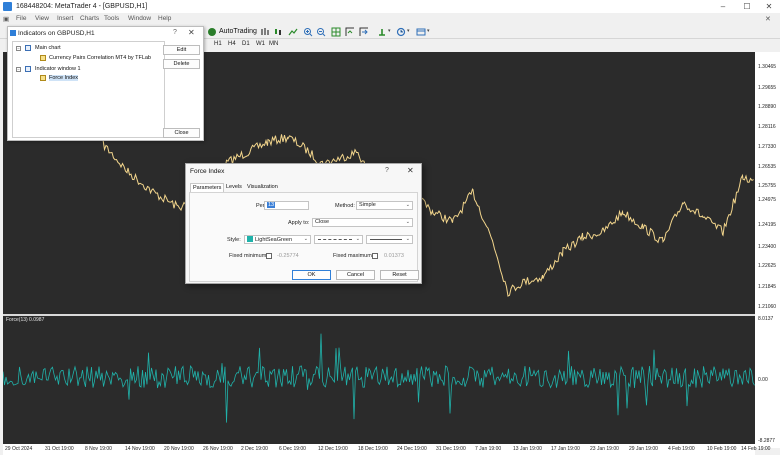 This screenshot has height=455, width=780. What do you see at coordinates (384, 205) in the screenshot?
I see `method-select: Simple ⌄` at bounding box center [384, 205].